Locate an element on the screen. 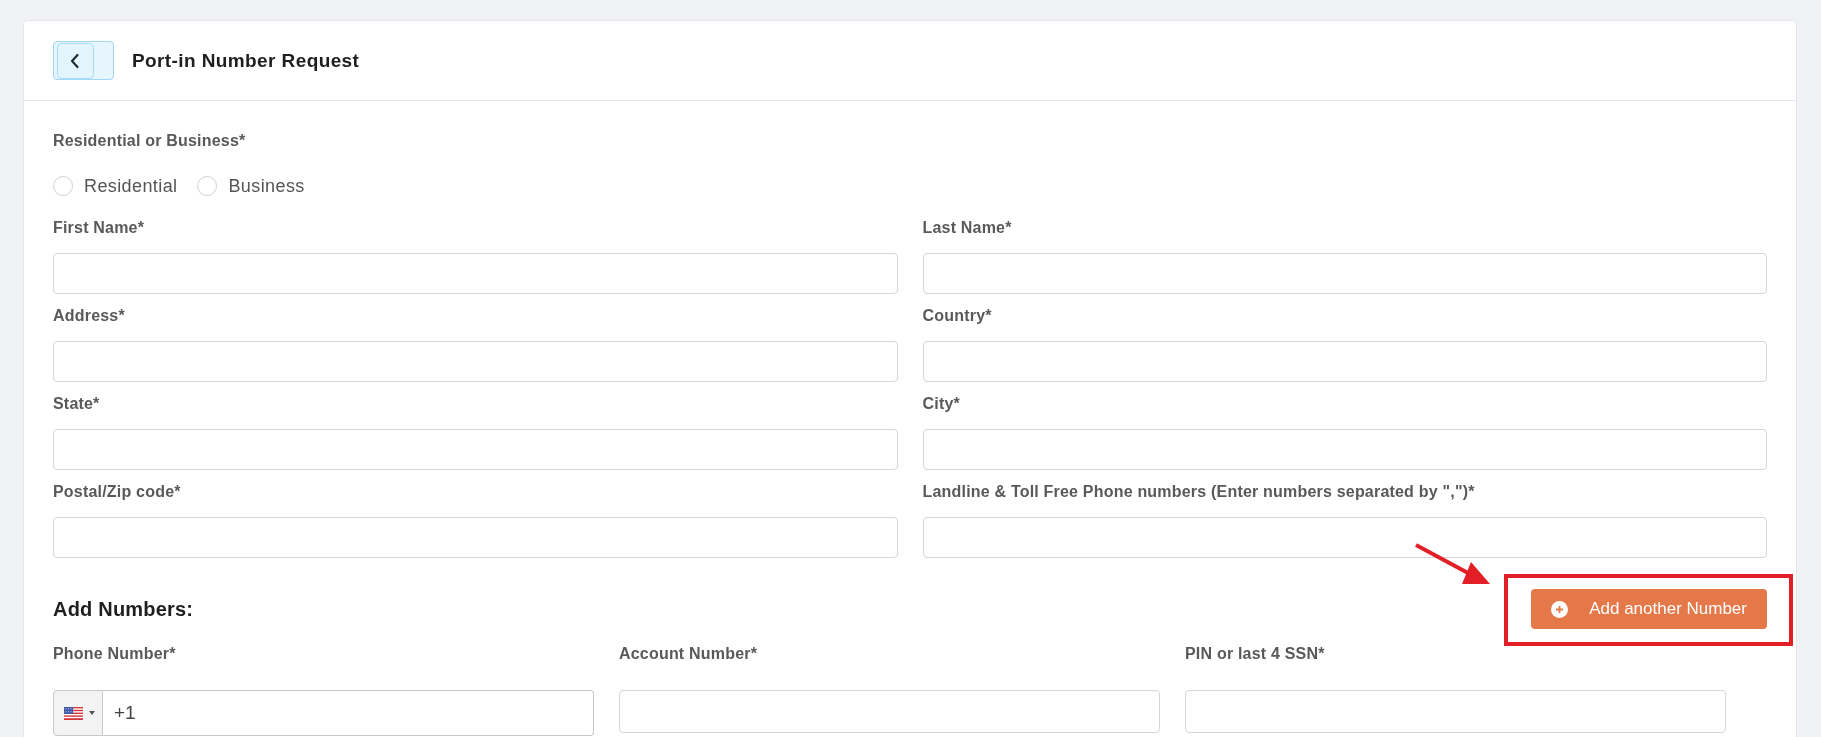 This screenshot has width=1821, height=737. field-label: Address* is located at coordinates (89, 316).